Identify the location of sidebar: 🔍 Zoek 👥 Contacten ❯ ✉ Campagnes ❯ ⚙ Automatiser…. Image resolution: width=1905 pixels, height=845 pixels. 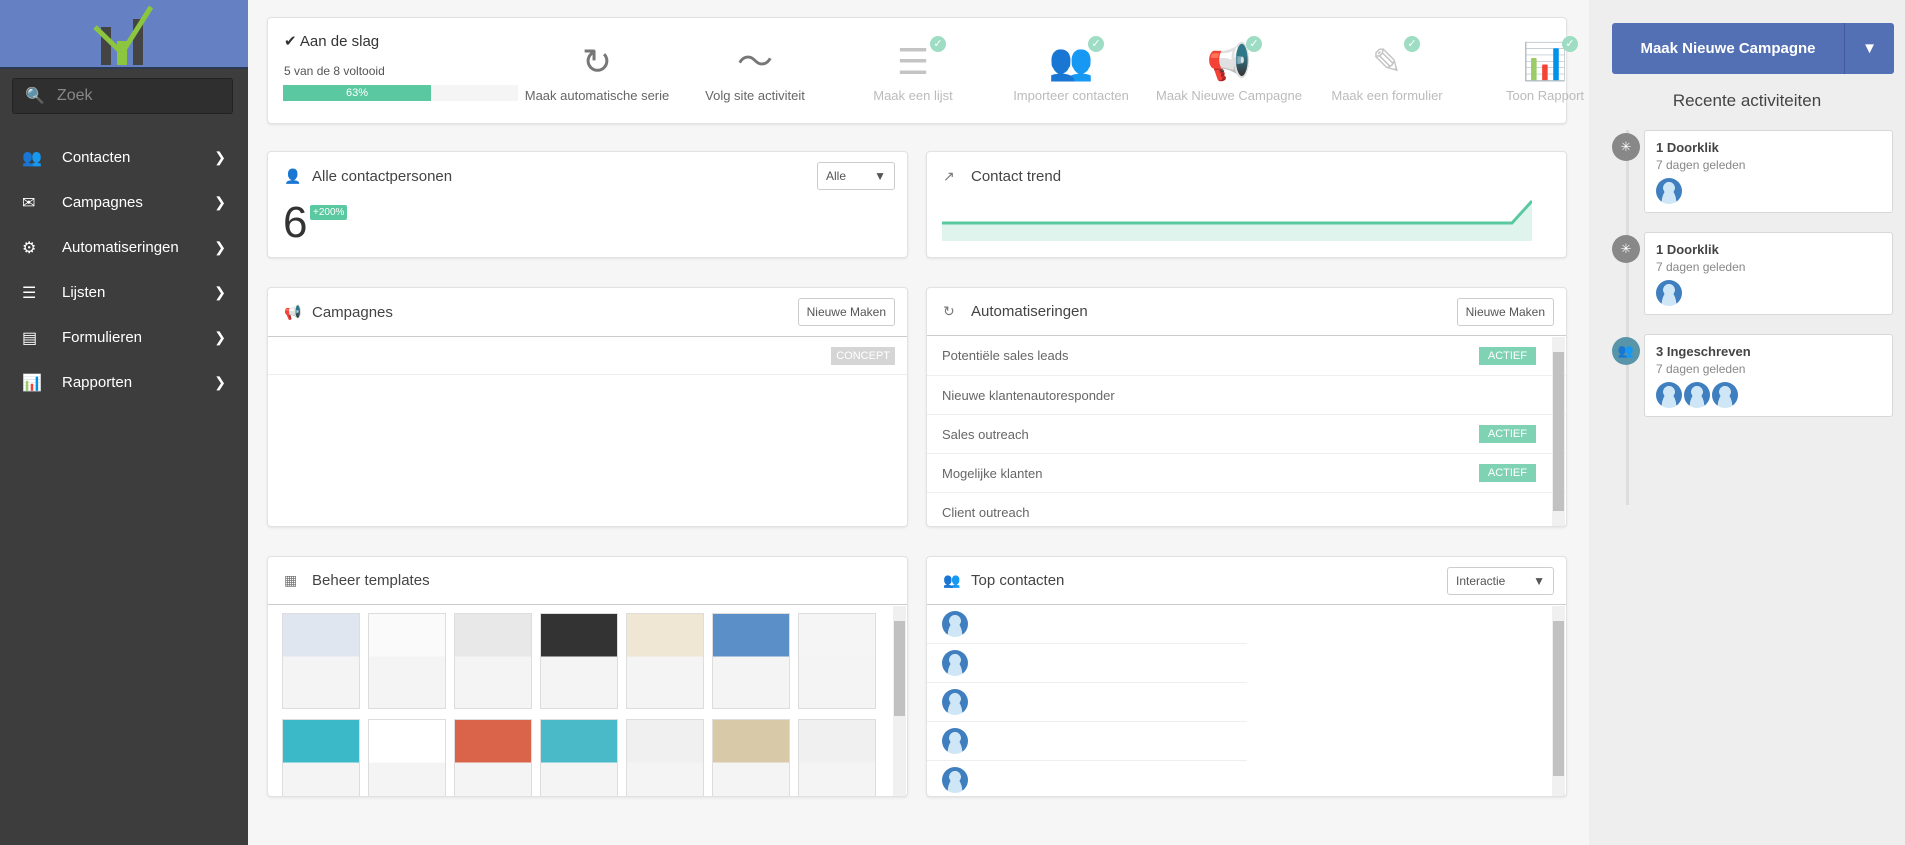
(124, 422).